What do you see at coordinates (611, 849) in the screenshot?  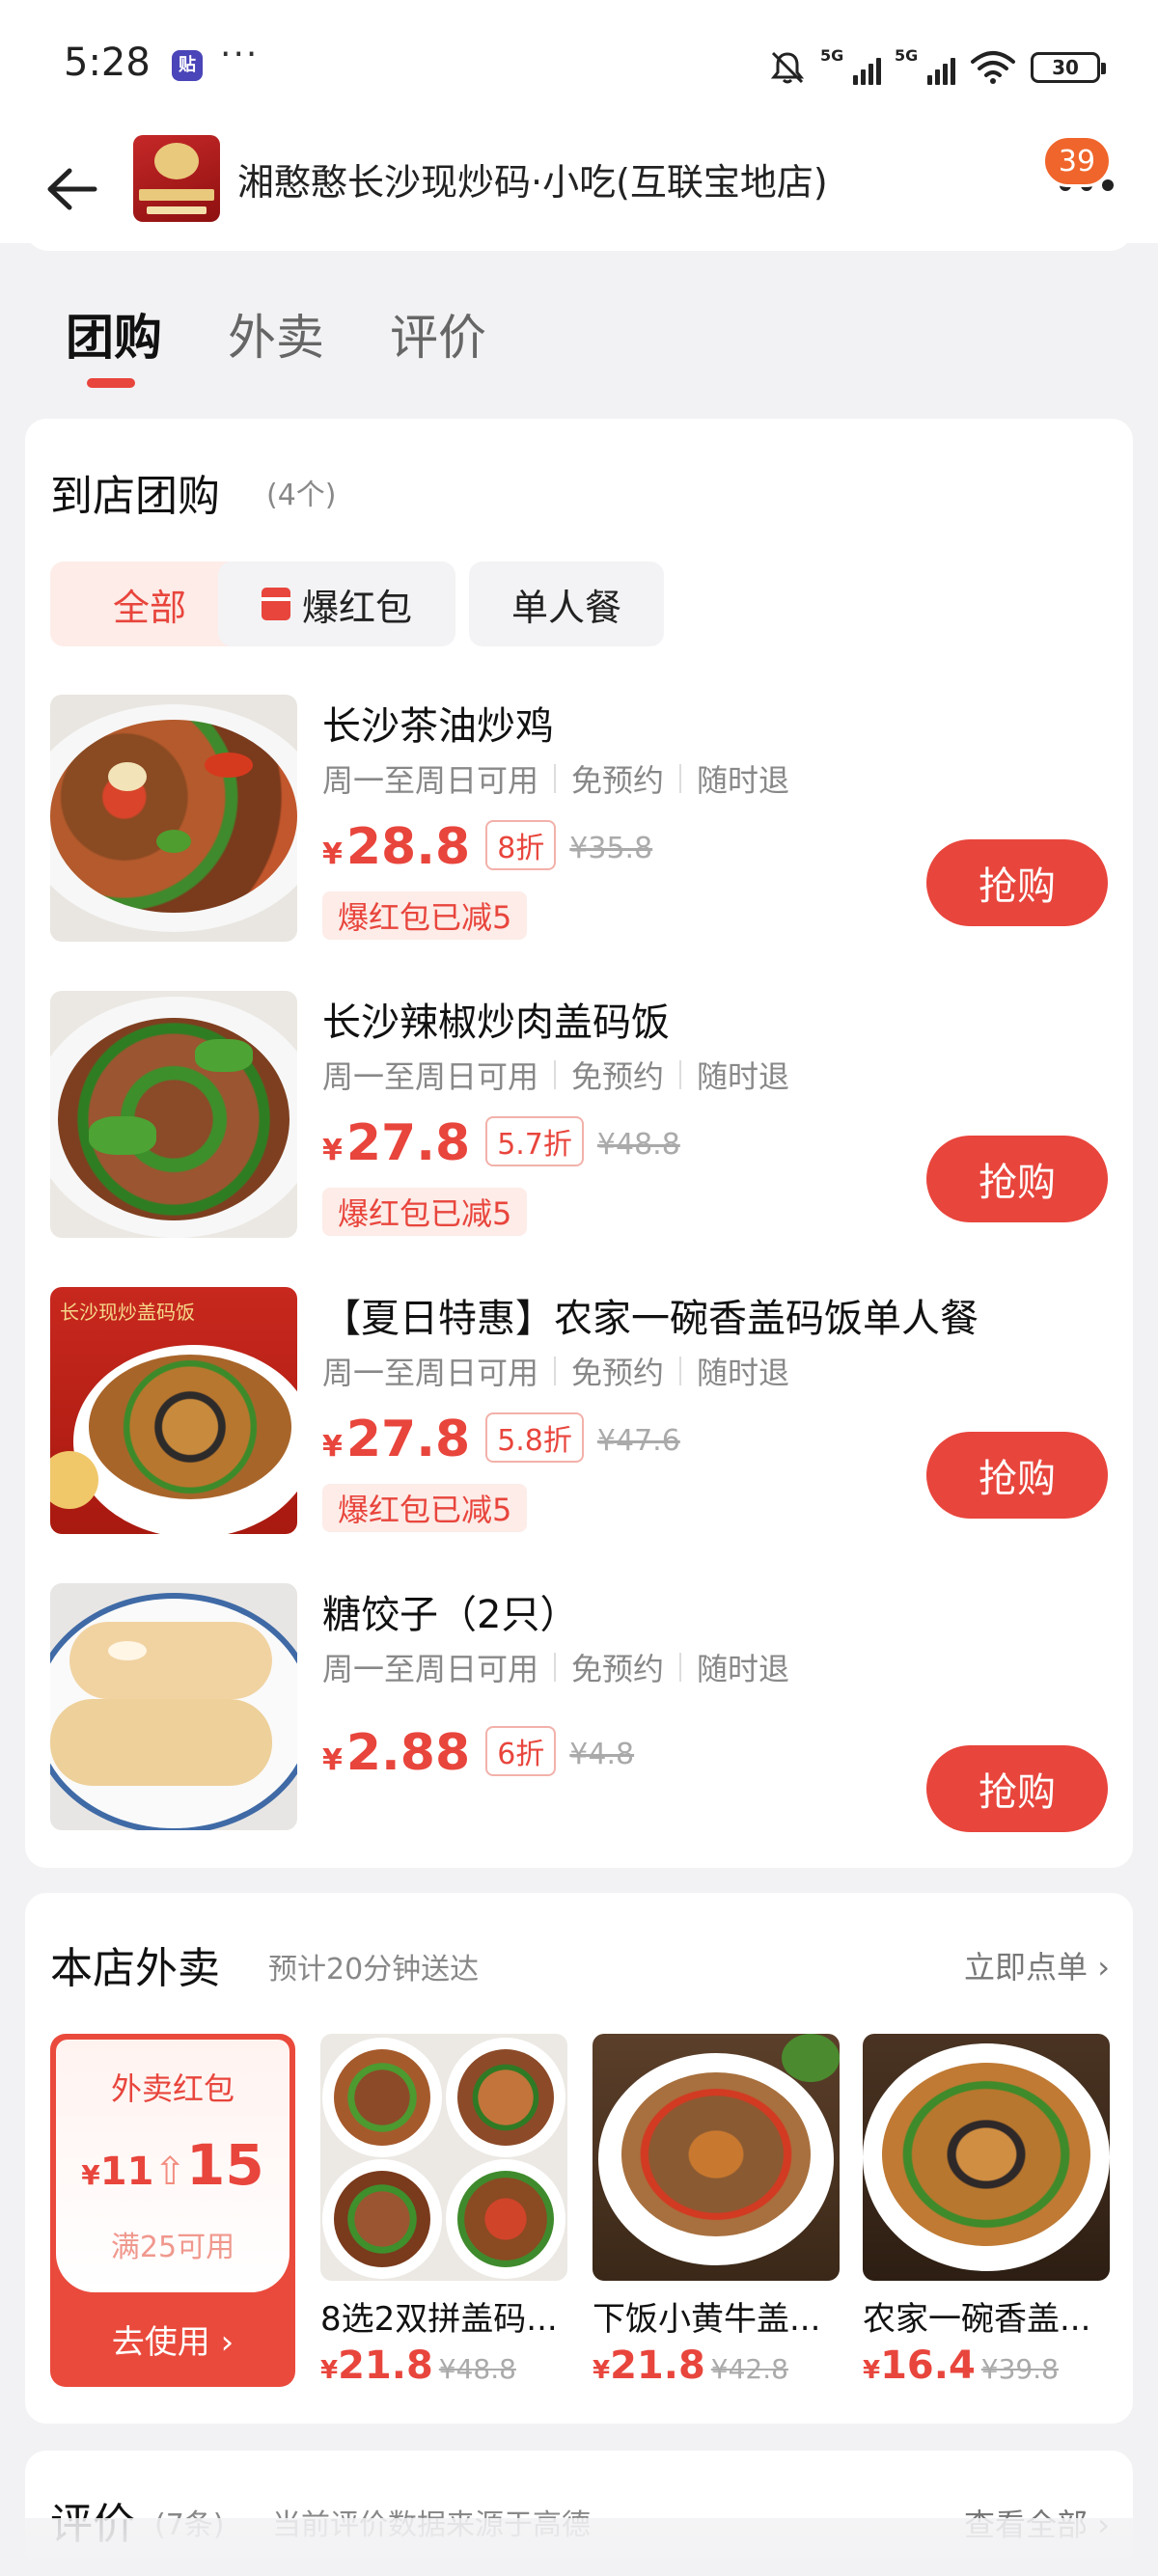 I see `deal-original-price: ¥35.8` at bounding box center [611, 849].